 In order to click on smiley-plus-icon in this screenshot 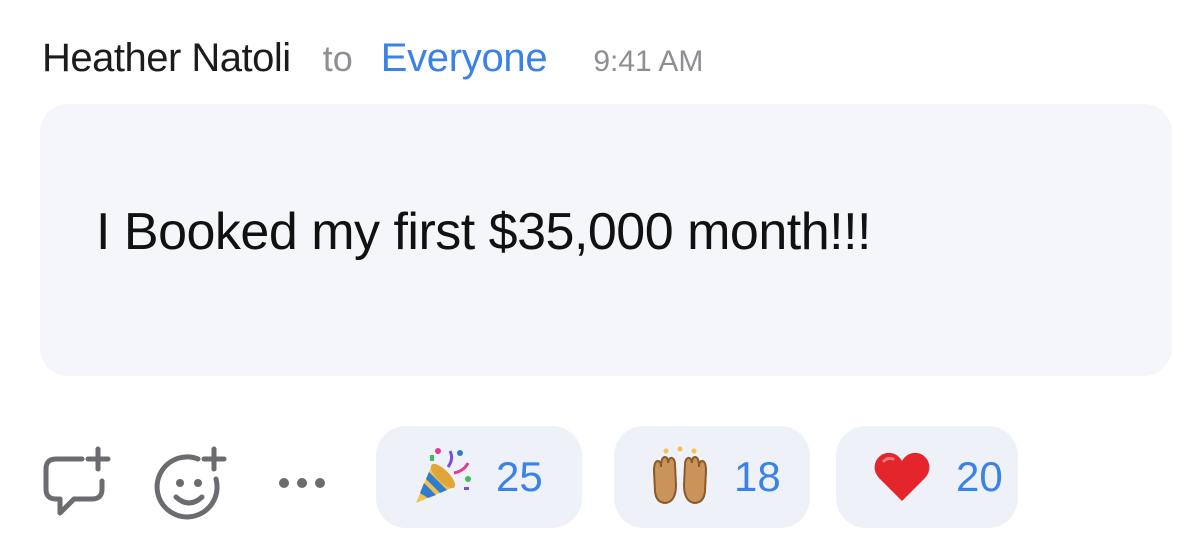, I will do `click(190, 483)`.